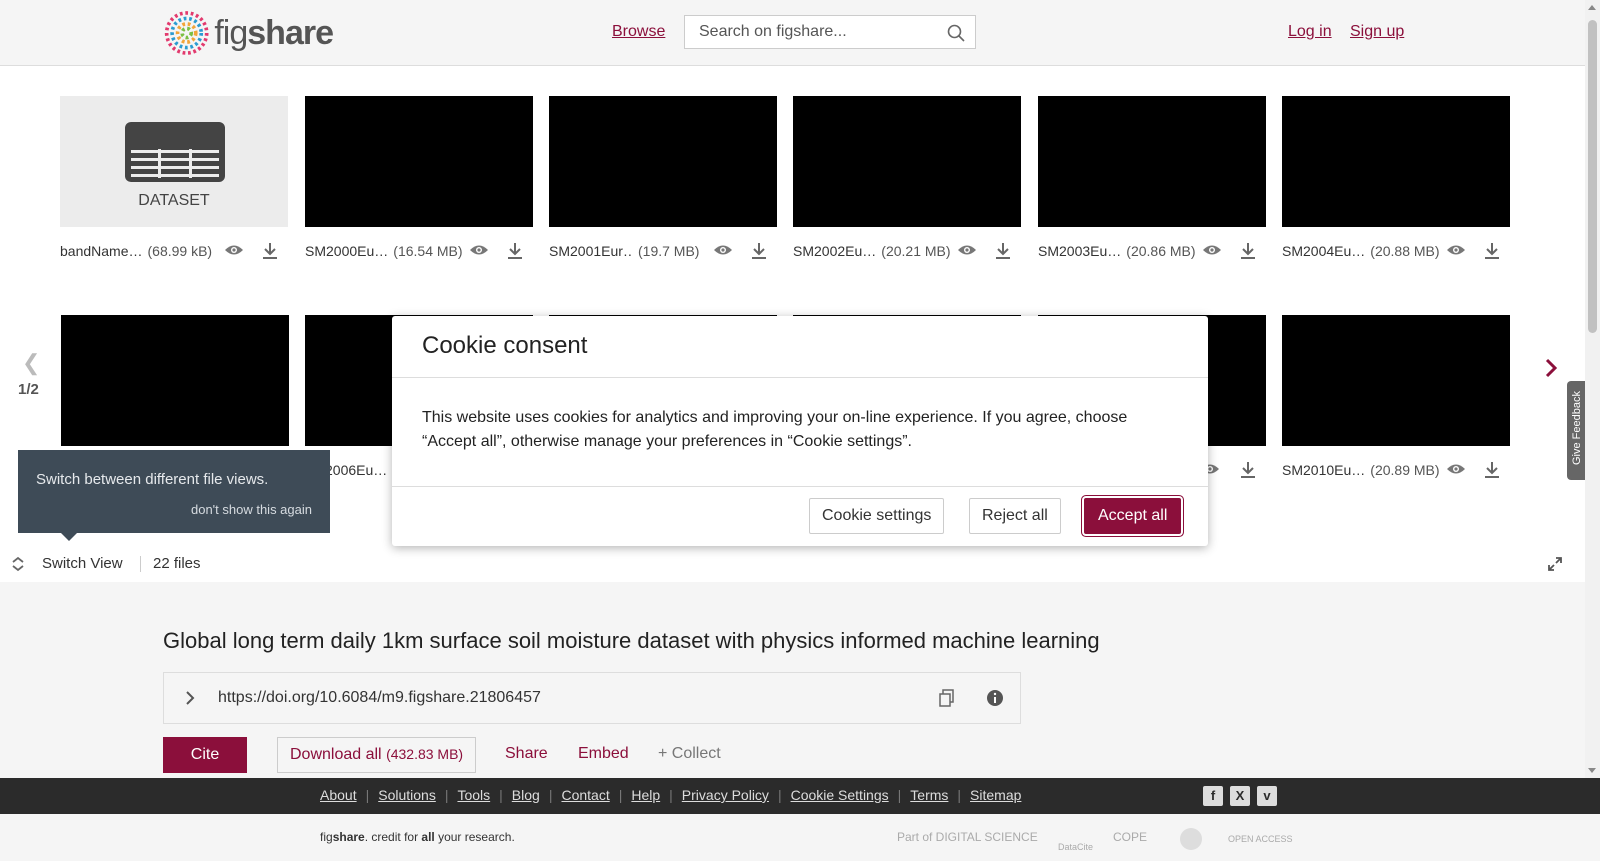 The image size is (1600, 861). I want to click on file-thumbnail: DATASET, so click(174, 161).